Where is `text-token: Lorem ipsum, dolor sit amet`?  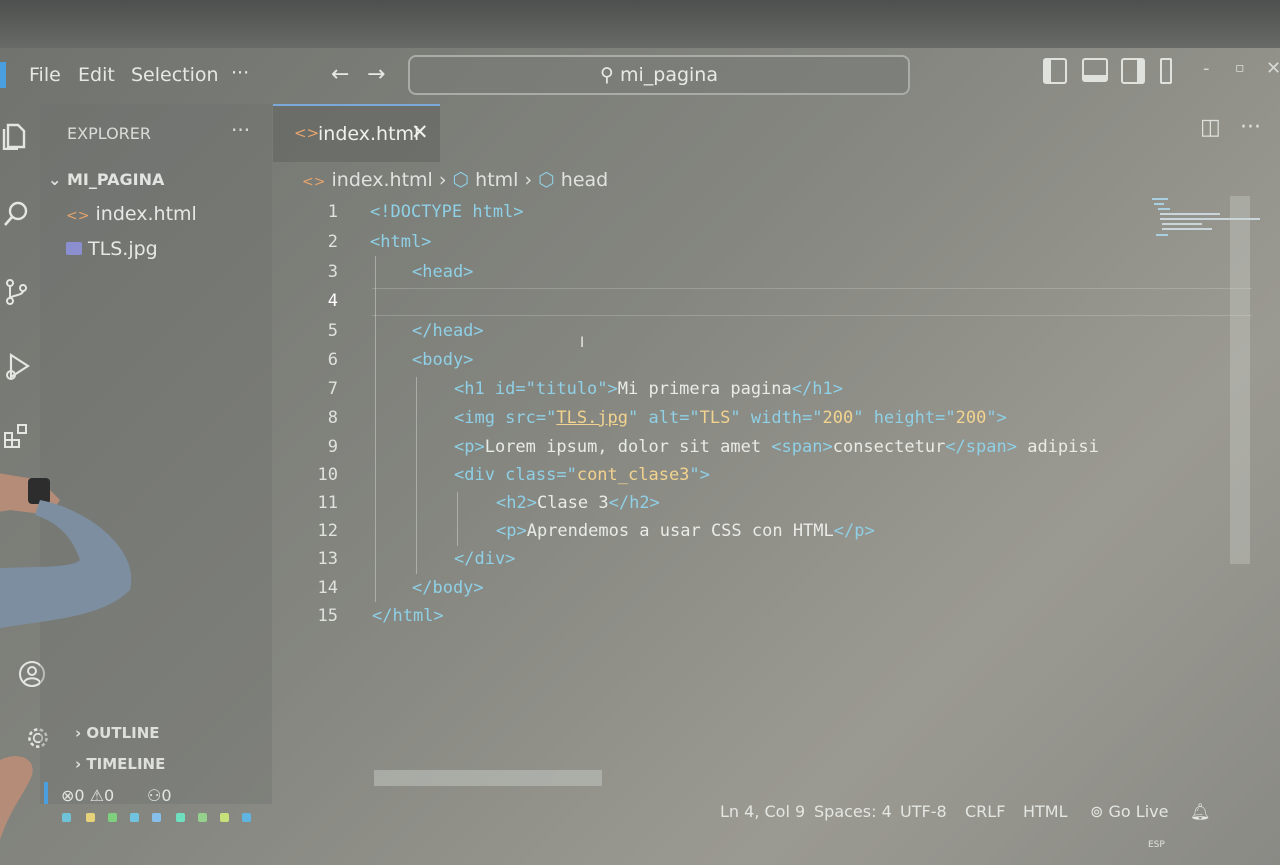 text-token: Lorem ipsum, dolor sit amet is located at coordinates (628, 447).